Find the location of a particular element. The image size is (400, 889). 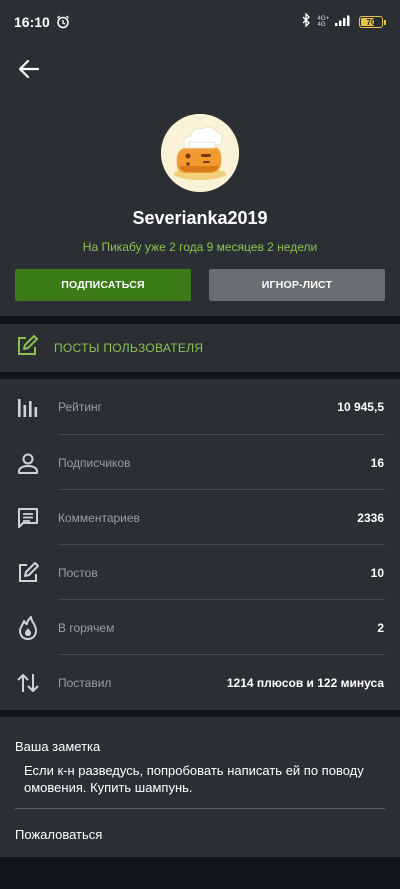

divider is located at coordinates (200, 808).